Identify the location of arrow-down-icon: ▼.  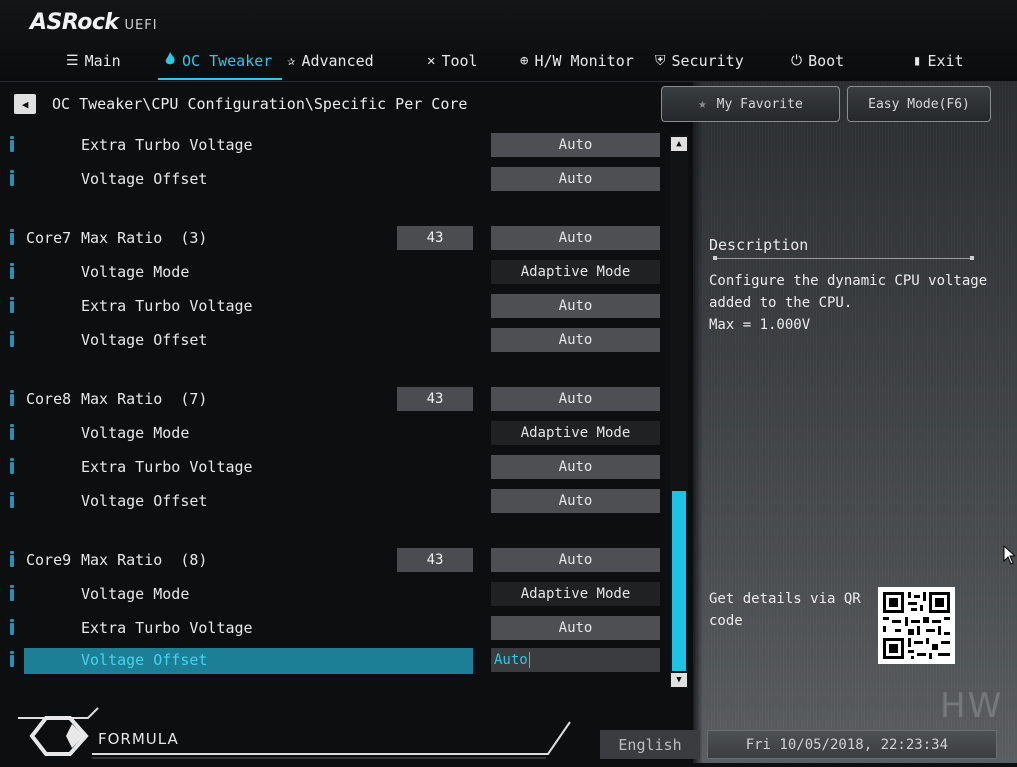
(679, 680).